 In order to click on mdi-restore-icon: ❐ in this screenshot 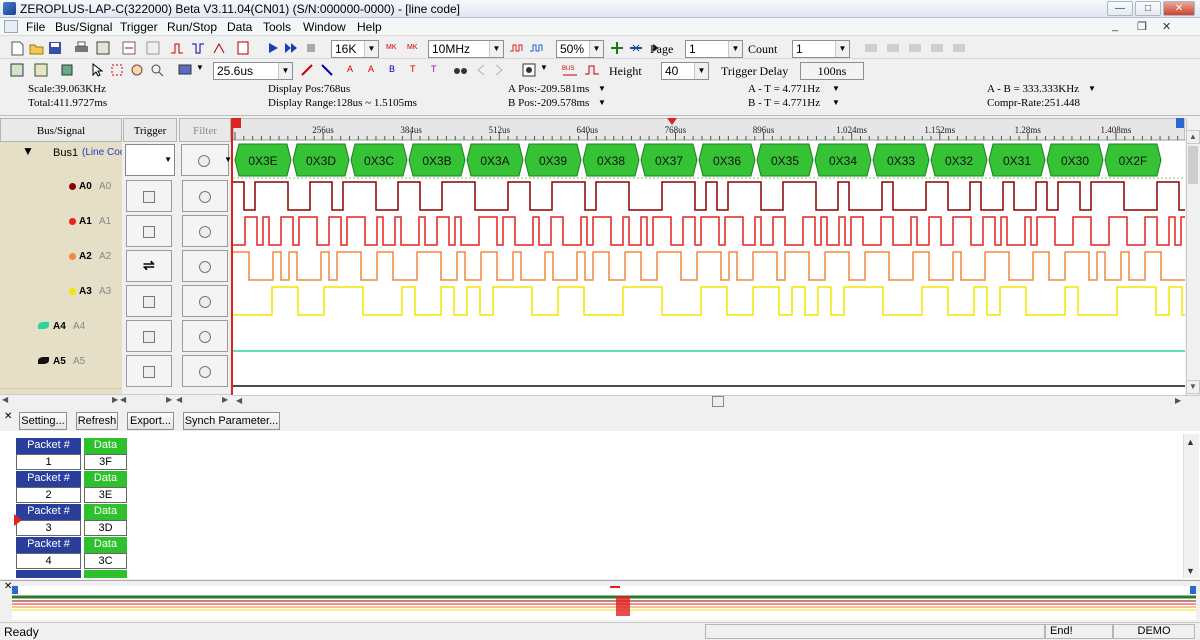, I will do `click(1142, 26)`.